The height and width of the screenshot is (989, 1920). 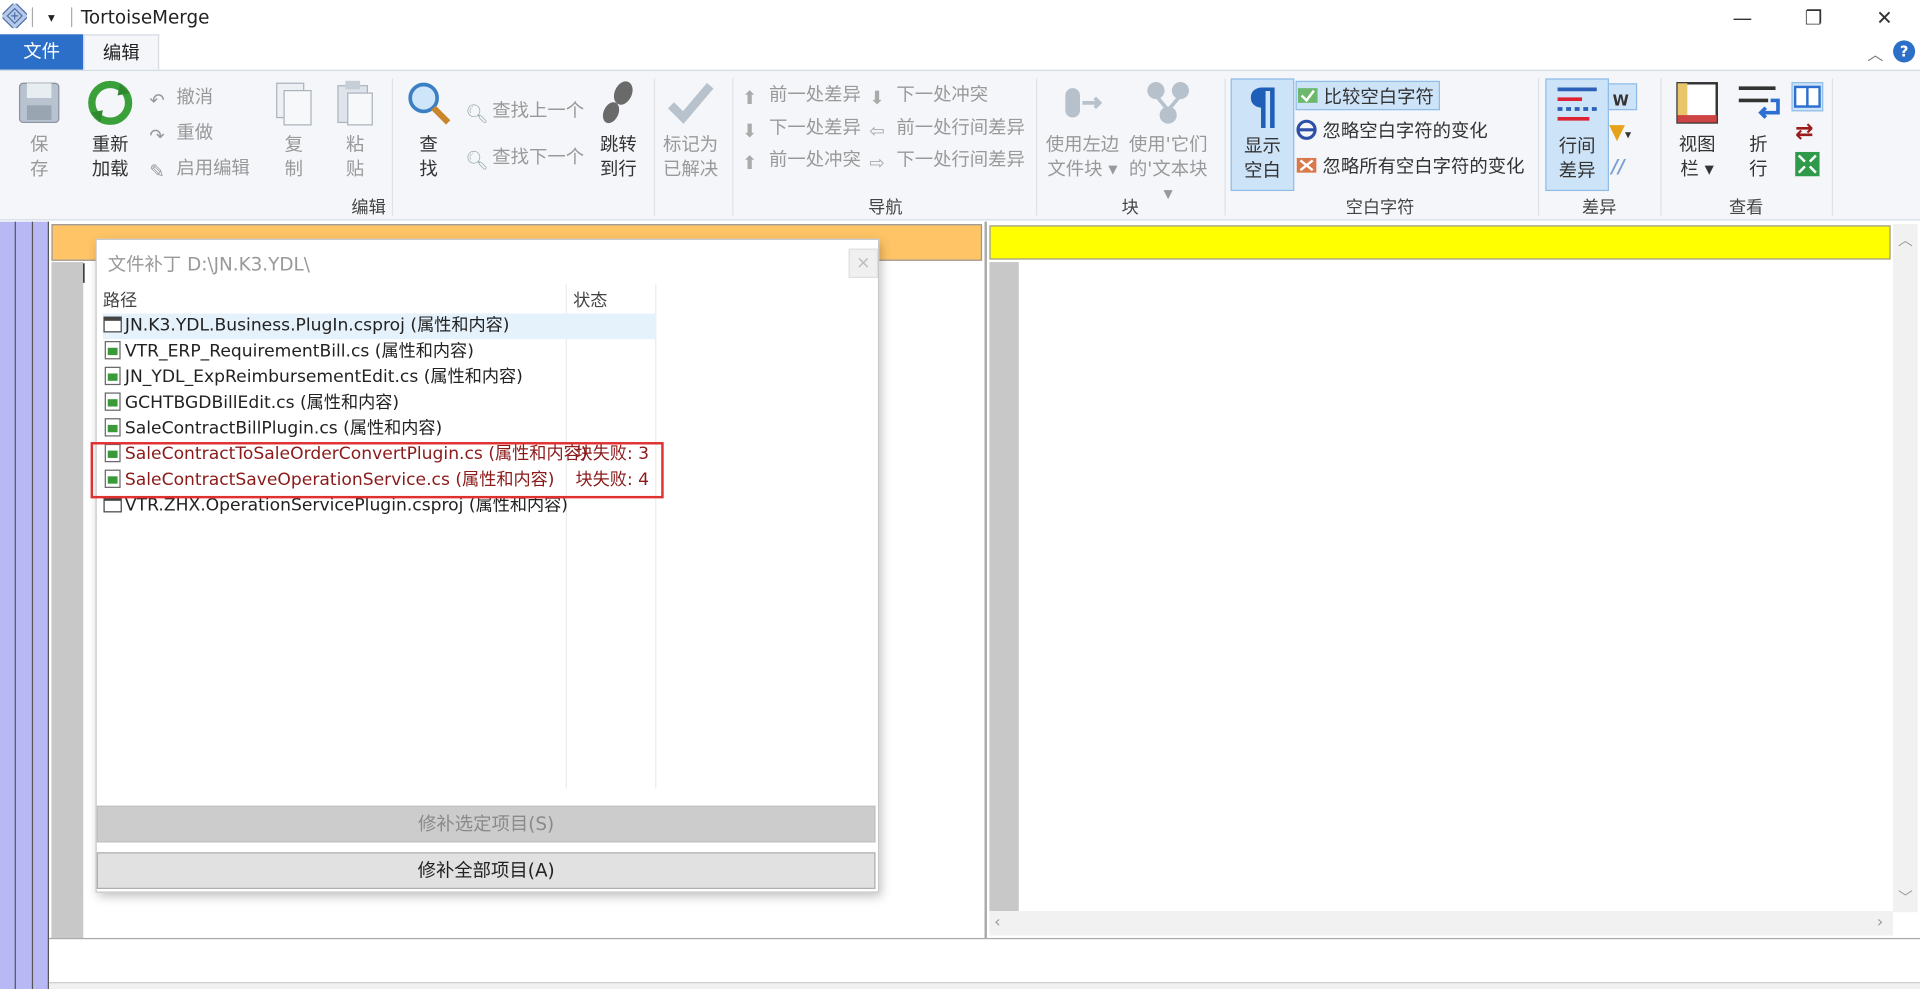 What do you see at coordinates (1807, 97) in the screenshot?
I see `two-pane-view-button` at bounding box center [1807, 97].